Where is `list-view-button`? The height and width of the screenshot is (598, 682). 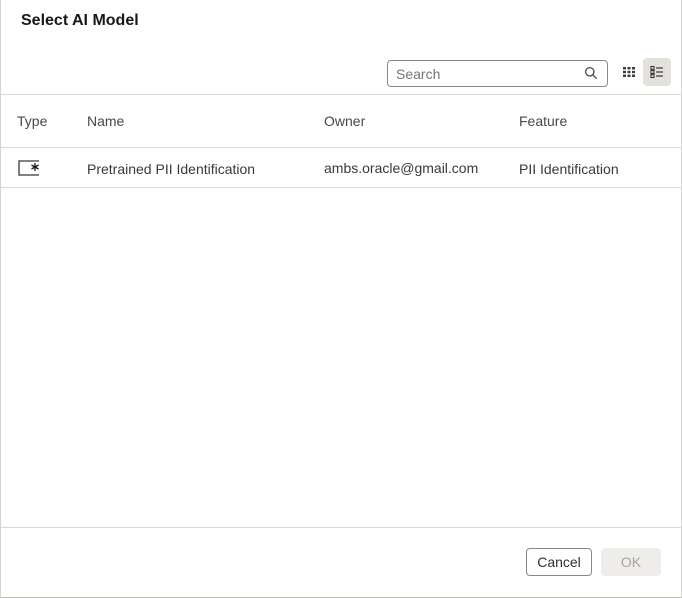
list-view-button is located at coordinates (657, 72).